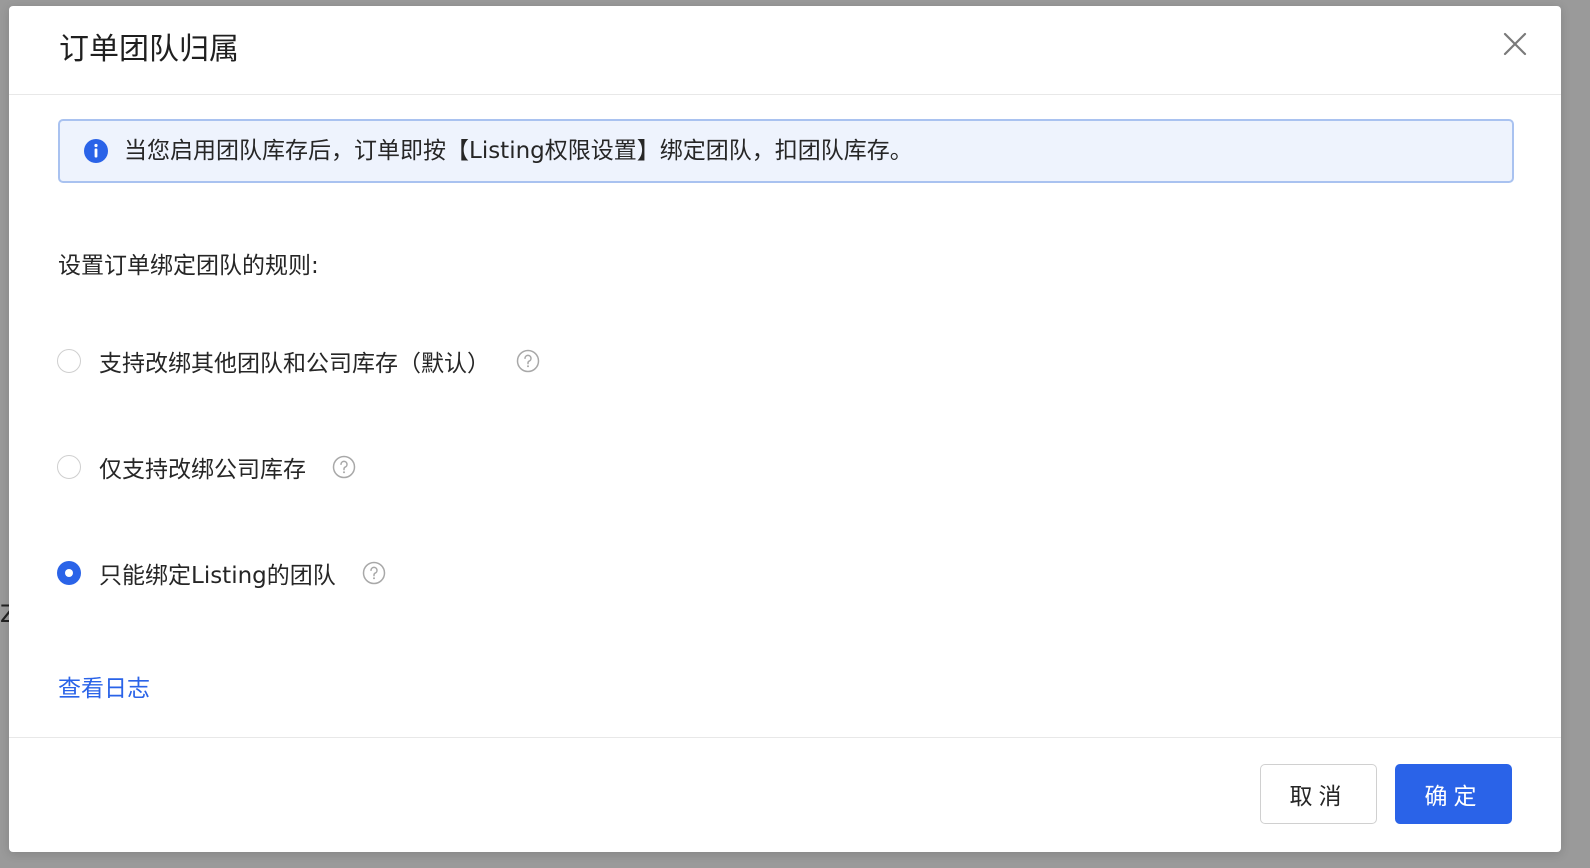 This screenshot has height=868, width=1590. What do you see at coordinates (202, 470) in the screenshot?
I see `radio-label: 仅支持改绑公司库存` at bounding box center [202, 470].